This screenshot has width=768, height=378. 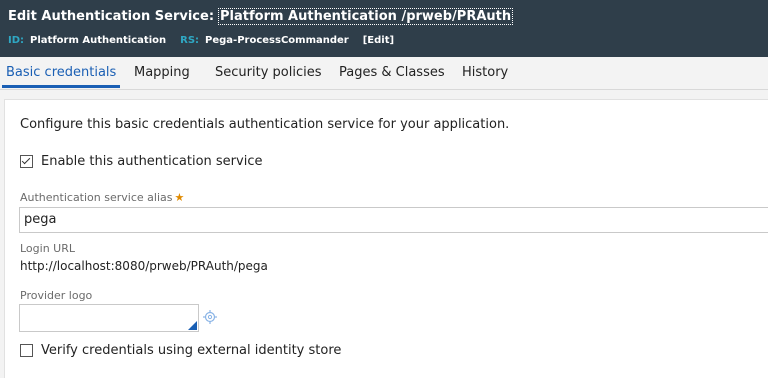 I want to click on enable-service-label: Enable this authentication service, so click(x=152, y=161).